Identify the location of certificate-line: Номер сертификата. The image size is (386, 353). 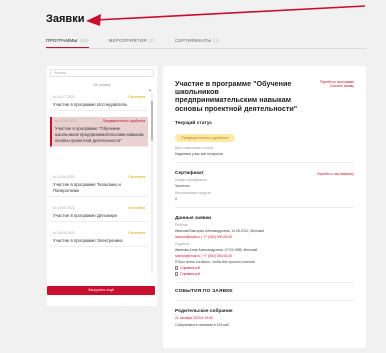
(191, 180).